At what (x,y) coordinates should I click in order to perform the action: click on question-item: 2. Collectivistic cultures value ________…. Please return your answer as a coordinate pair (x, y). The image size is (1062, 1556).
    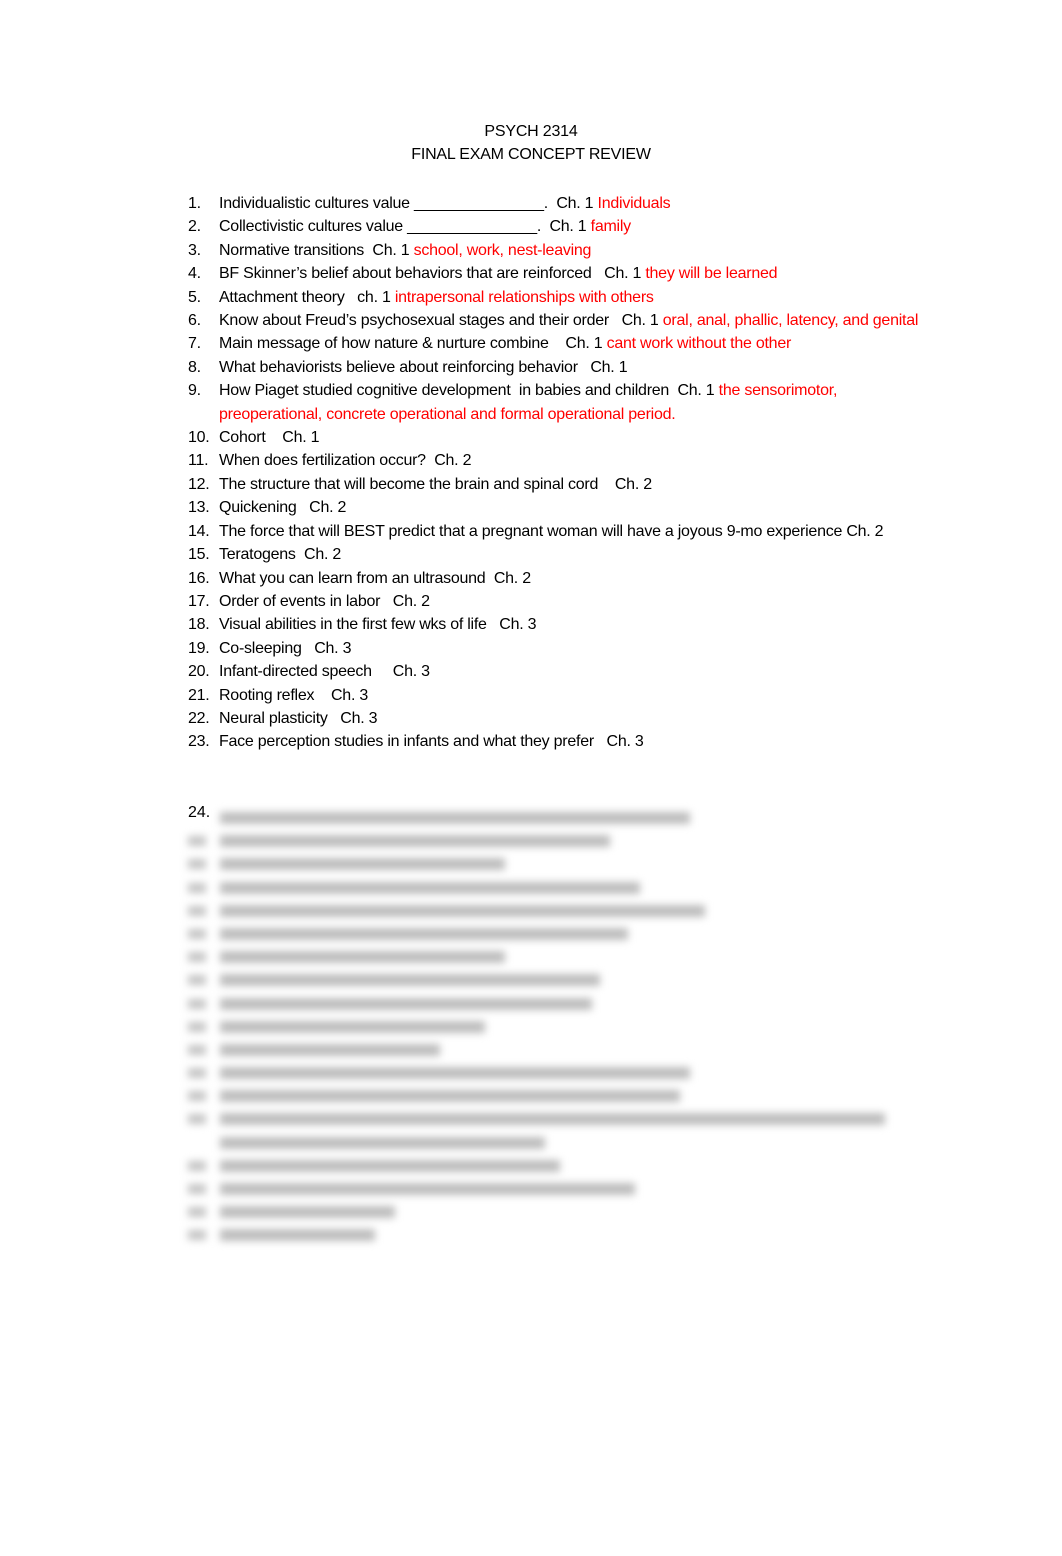
    Looking at the image, I should click on (558, 226).